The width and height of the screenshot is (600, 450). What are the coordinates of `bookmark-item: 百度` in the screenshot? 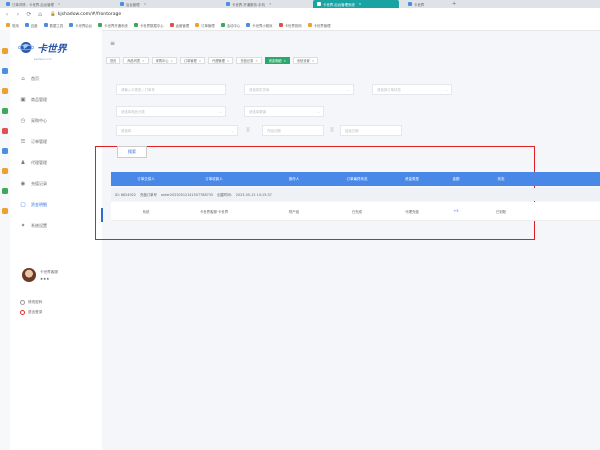 It's located at (31, 25).